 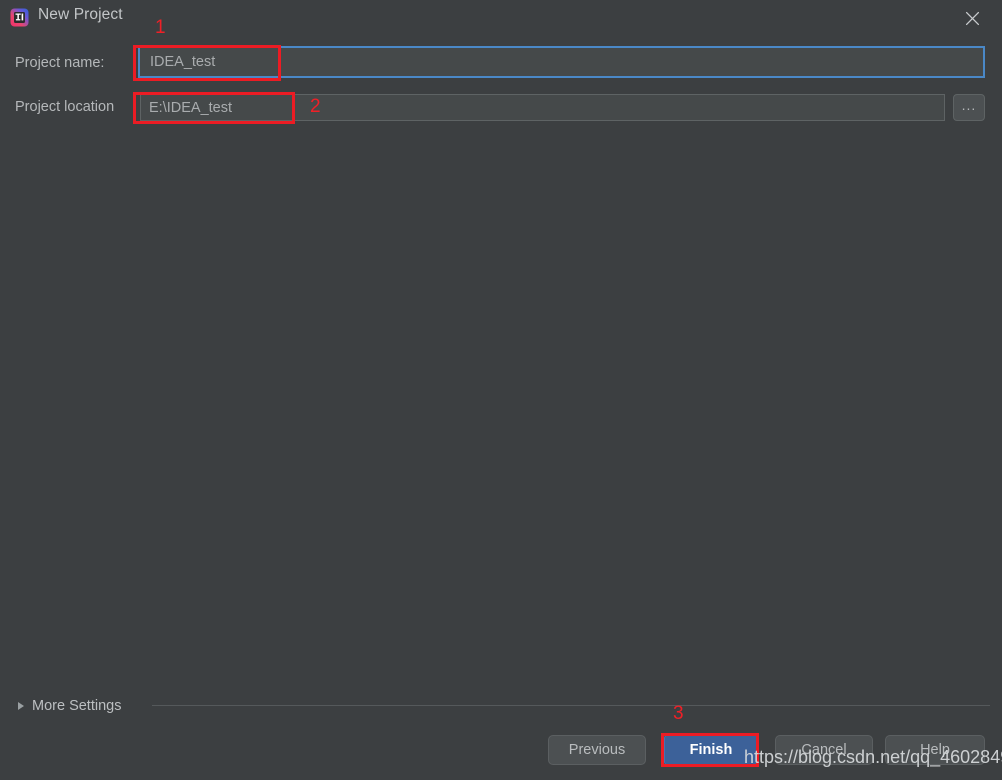 What do you see at coordinates (60, 63) in the screenshot?
I see `project-name-label: Project name:` at bounding box center [60, 63].